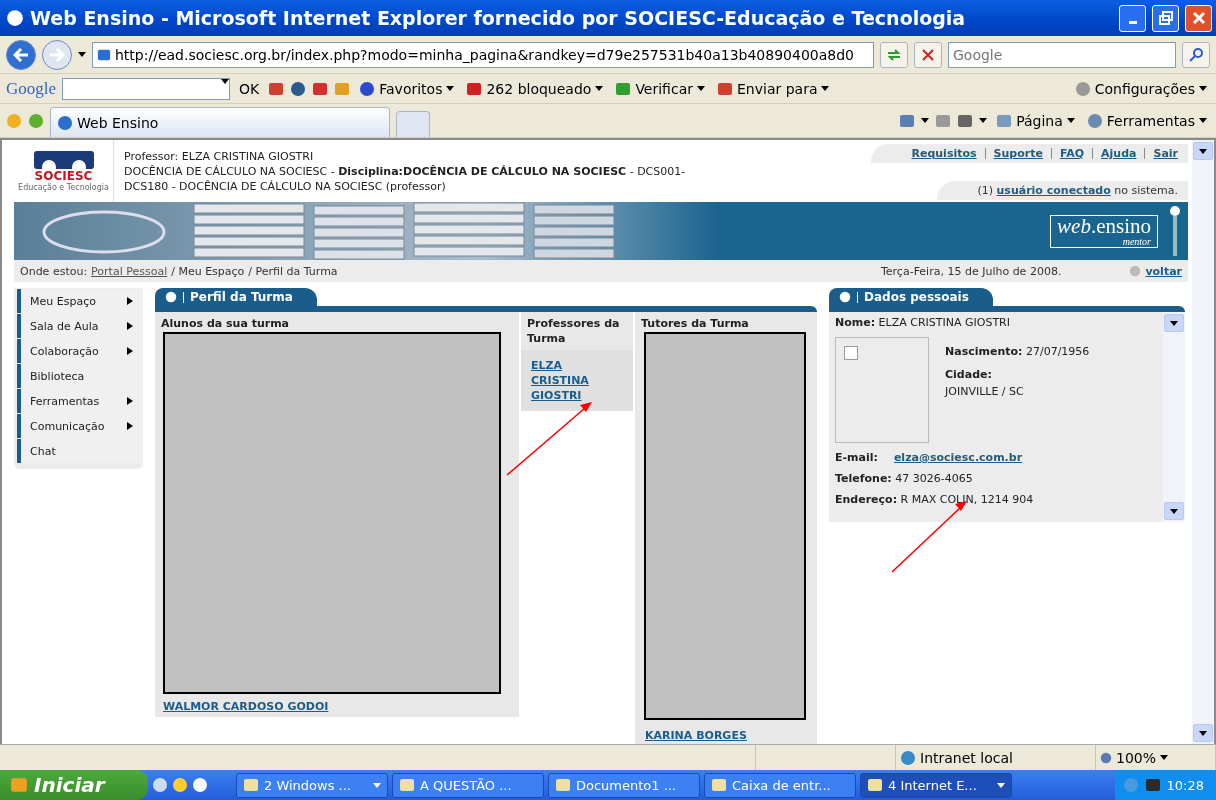 The height and width of the screenshot is (800, 1216). Describe the element at coordinates (1132, 18) in the screenshot. I see `minimize-button` at that location.